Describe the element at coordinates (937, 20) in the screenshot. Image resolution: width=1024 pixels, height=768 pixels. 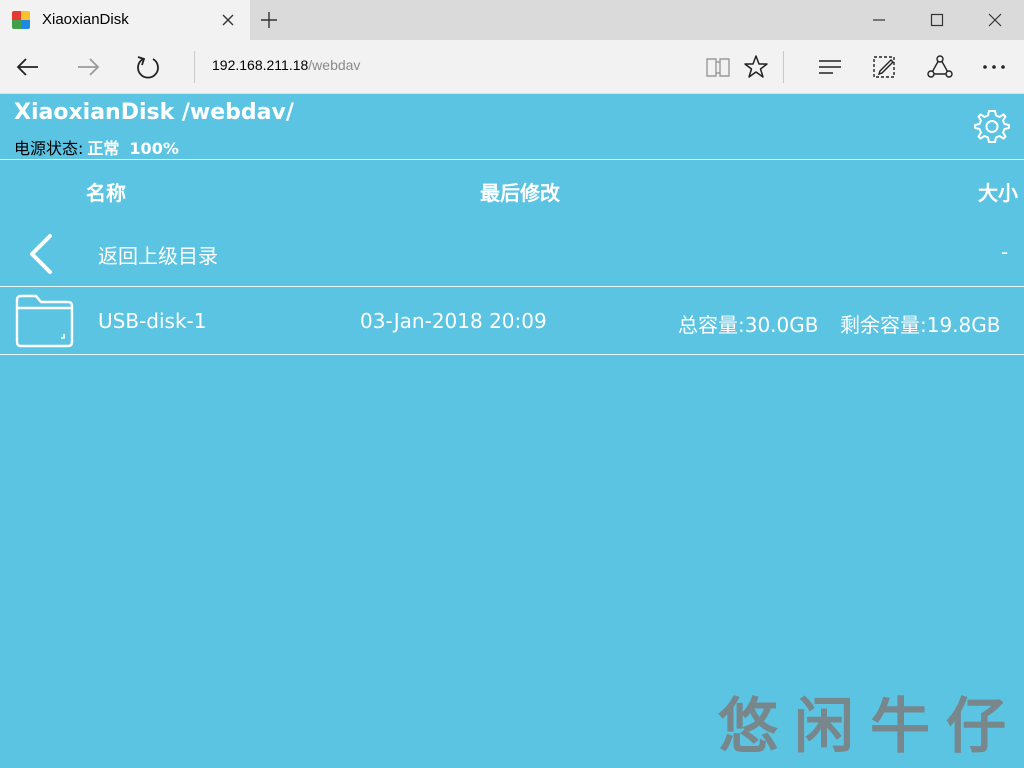
I see `maximize-icon` at that location.